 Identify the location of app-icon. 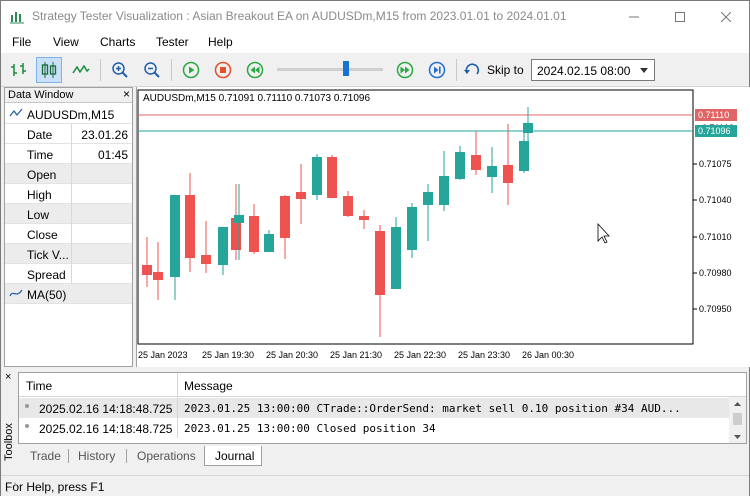
(17, 18).